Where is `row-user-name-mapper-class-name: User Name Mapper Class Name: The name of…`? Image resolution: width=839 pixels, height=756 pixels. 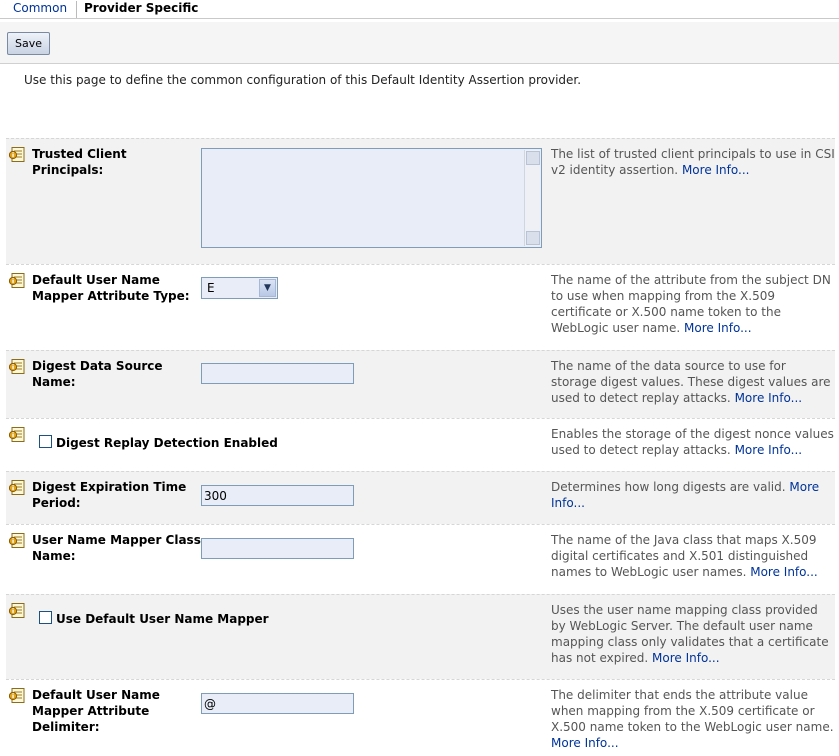 row-user-name-mapper-class-name: User Name Mapper Class Name: The name of… is located at coordinates (420, 559).